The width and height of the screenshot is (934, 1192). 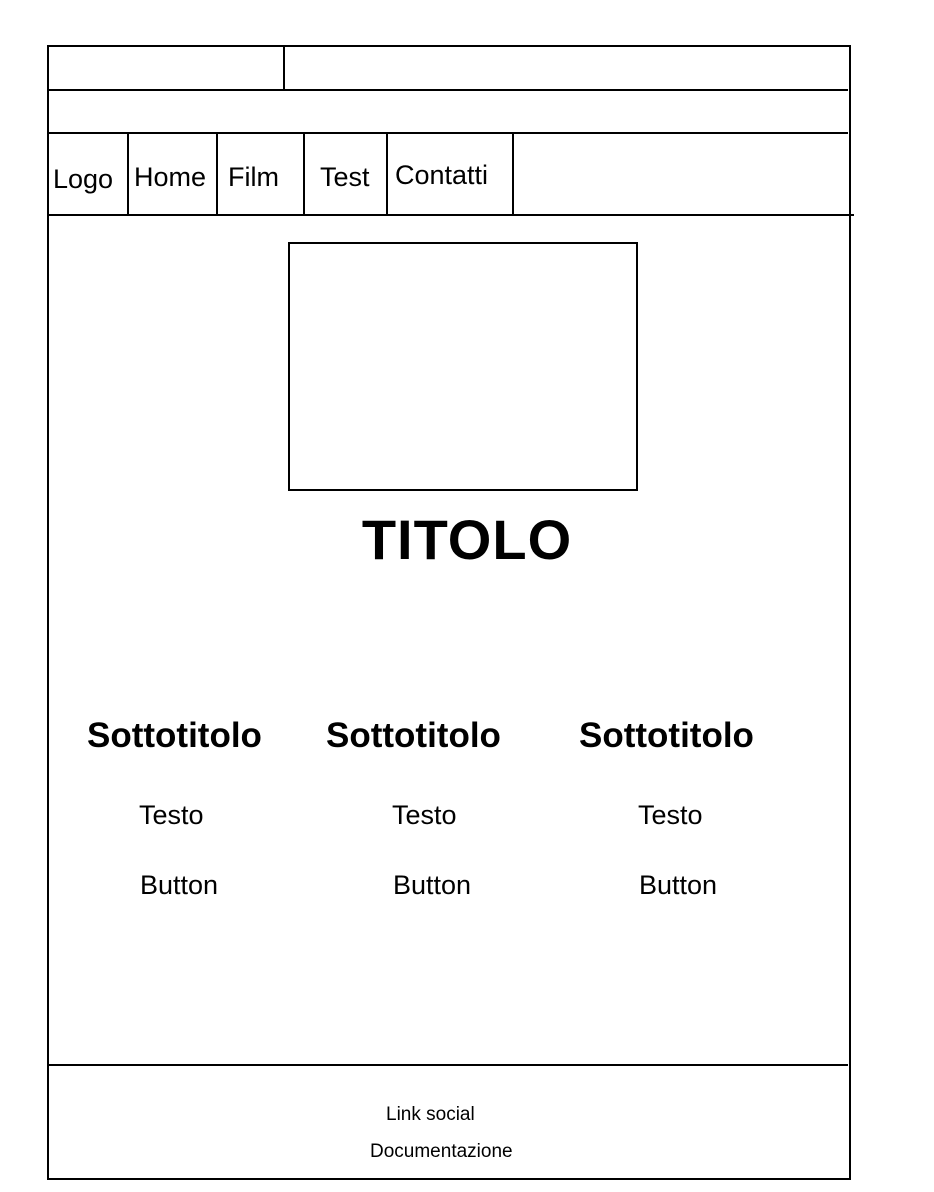 I want to click on nav-top-divider, so click(x=448, y=133).